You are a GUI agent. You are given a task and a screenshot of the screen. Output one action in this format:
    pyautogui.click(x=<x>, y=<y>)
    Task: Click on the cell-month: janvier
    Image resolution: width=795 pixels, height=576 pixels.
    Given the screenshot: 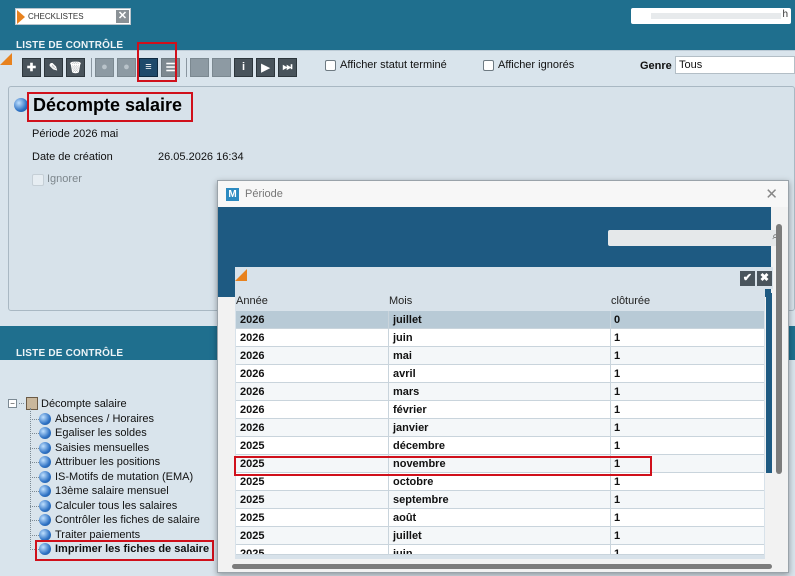 What is the action you would take?
    pyautogui.click(x=411, y=428)
    